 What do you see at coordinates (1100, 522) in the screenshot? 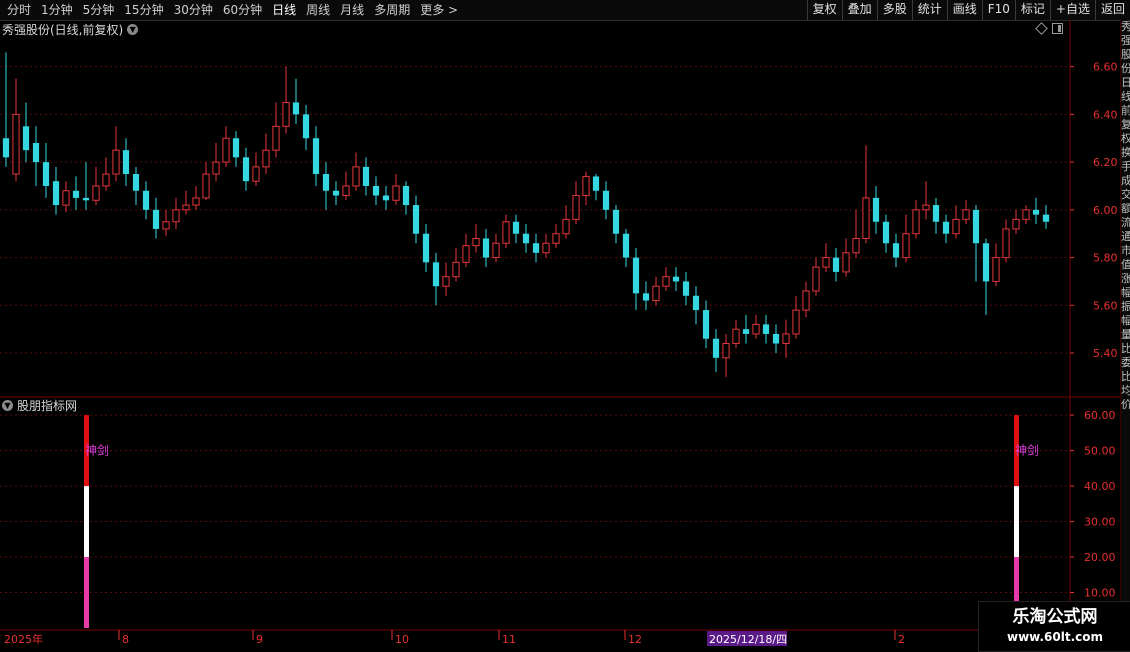
I see `indicator-tick-label: 30.00` at bounding box center [1100, 522].